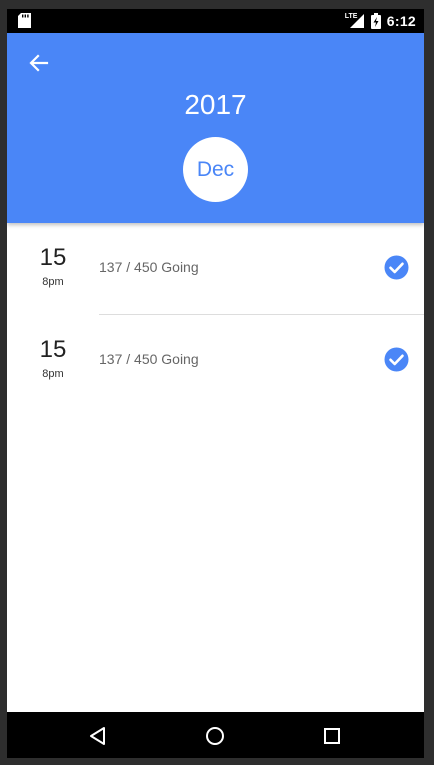 Image resolution: width=434 pixels, height=765 pixels. Describe the element at coordinates (215, 104) in the screenshot. I see `year-title: 2017` at that location.